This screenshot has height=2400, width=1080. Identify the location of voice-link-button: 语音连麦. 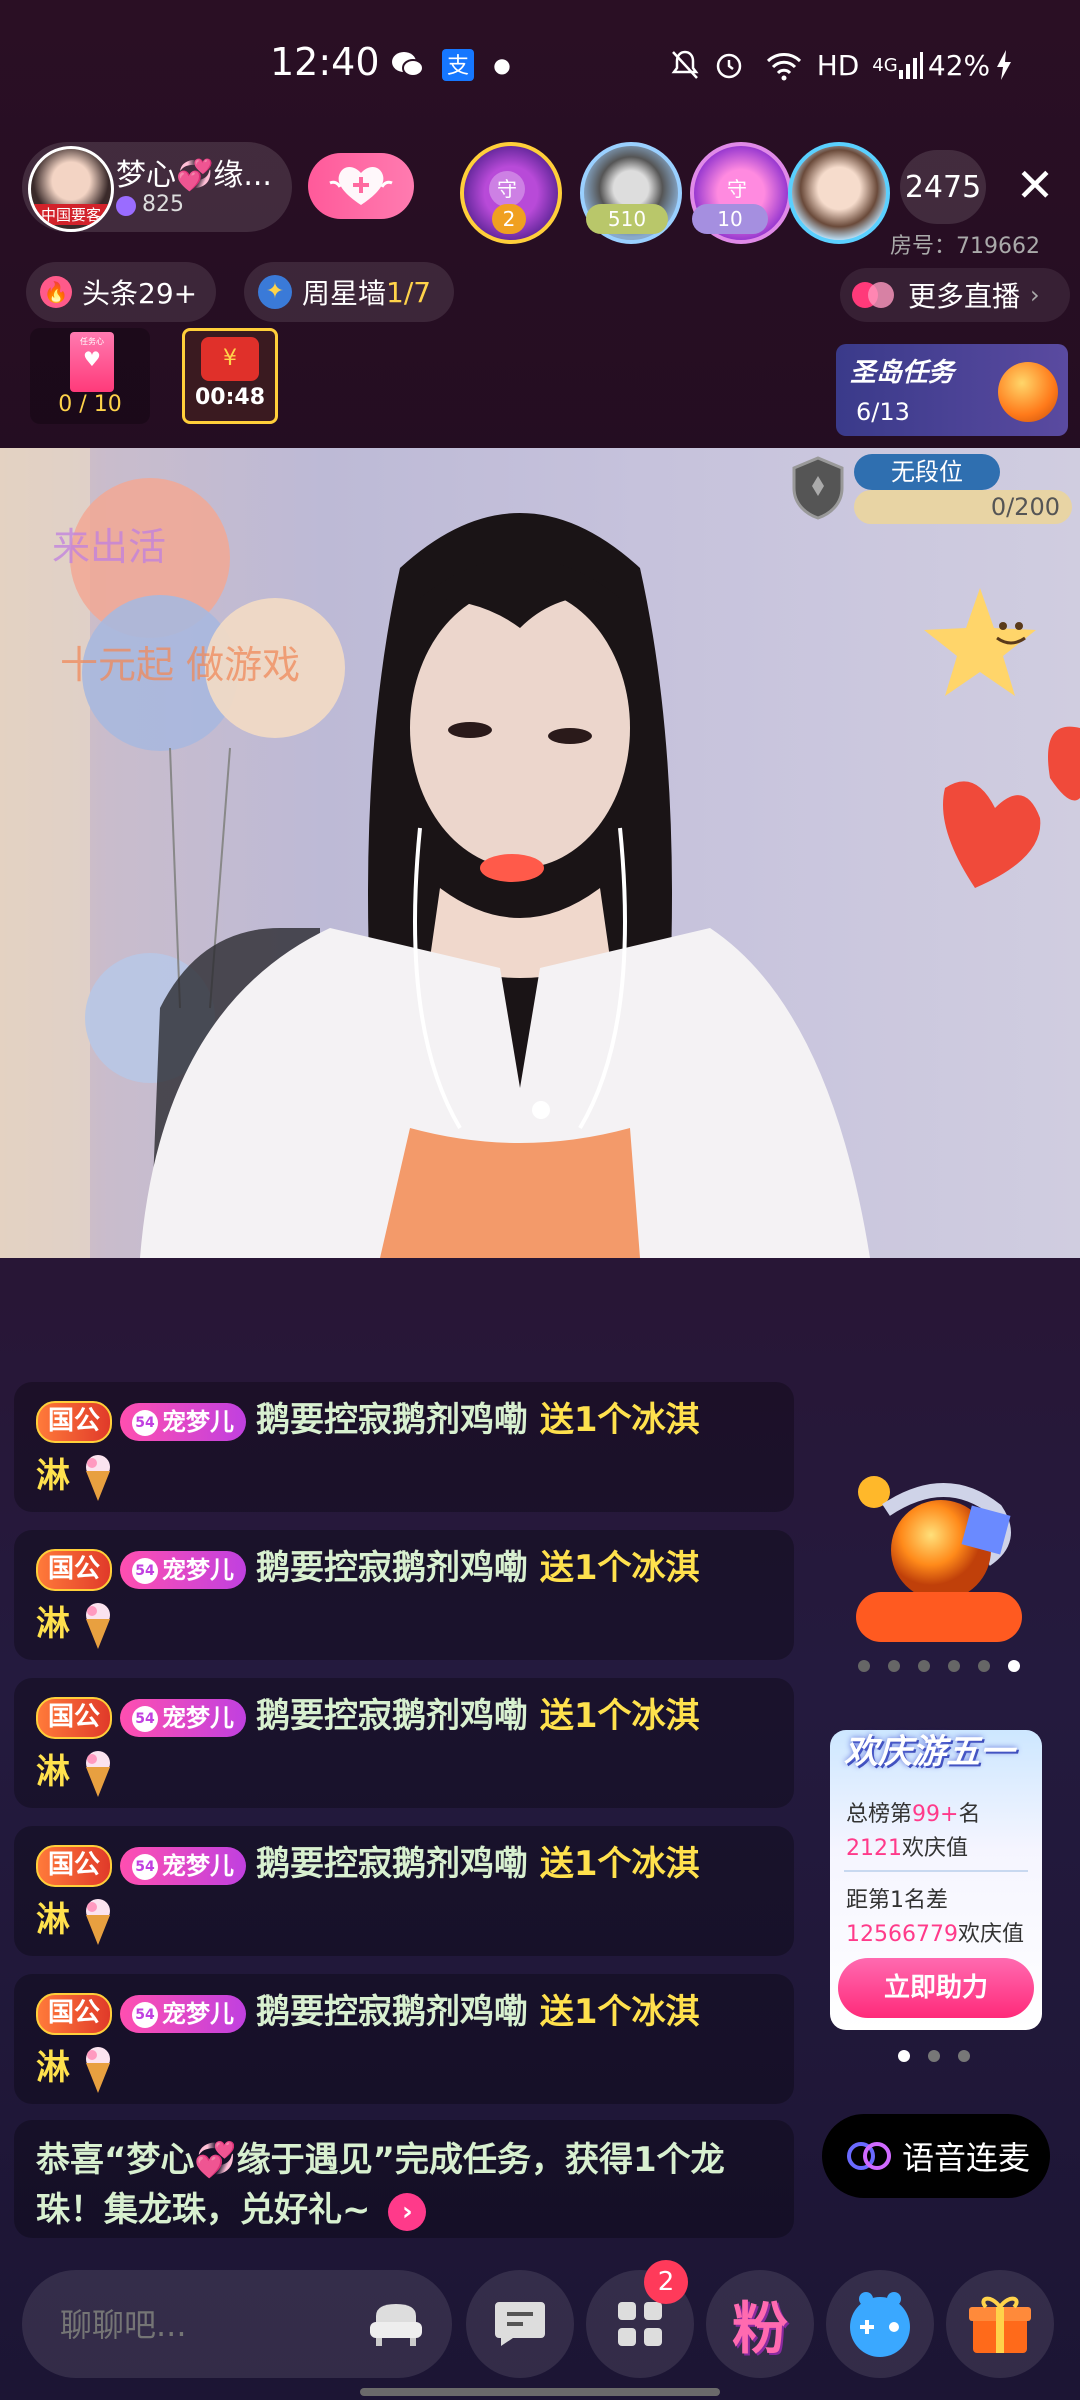
(936, 2156).